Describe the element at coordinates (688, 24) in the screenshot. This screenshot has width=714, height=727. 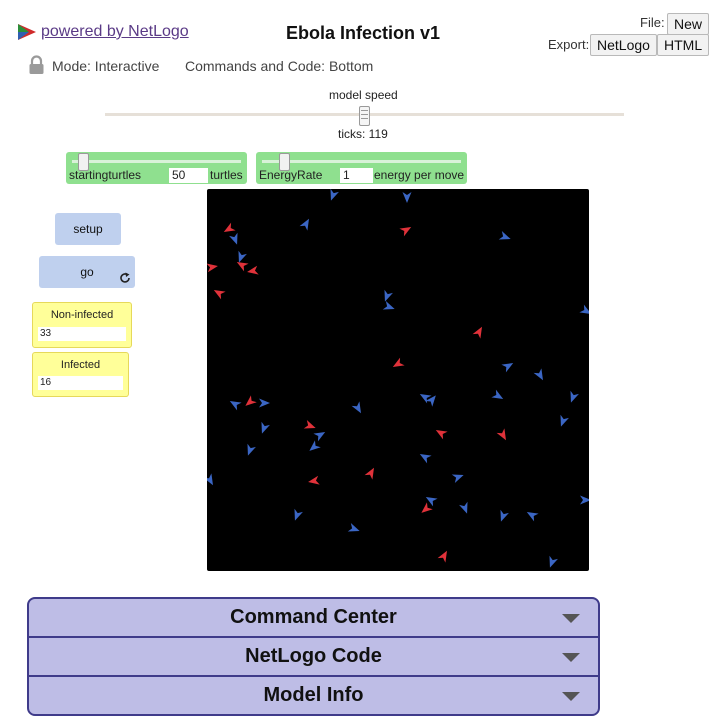
I see `new-button: New` at that location.